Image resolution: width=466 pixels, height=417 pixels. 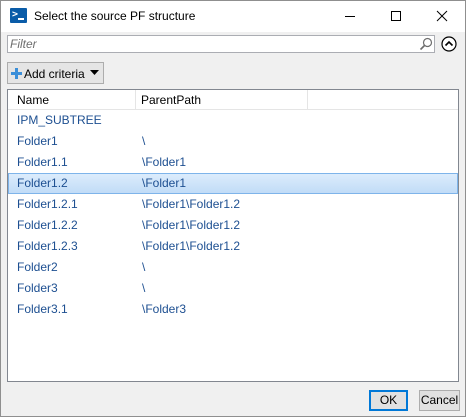 I want to click on column-header-parentpath: ParentPath, so click(x=222, y=99).